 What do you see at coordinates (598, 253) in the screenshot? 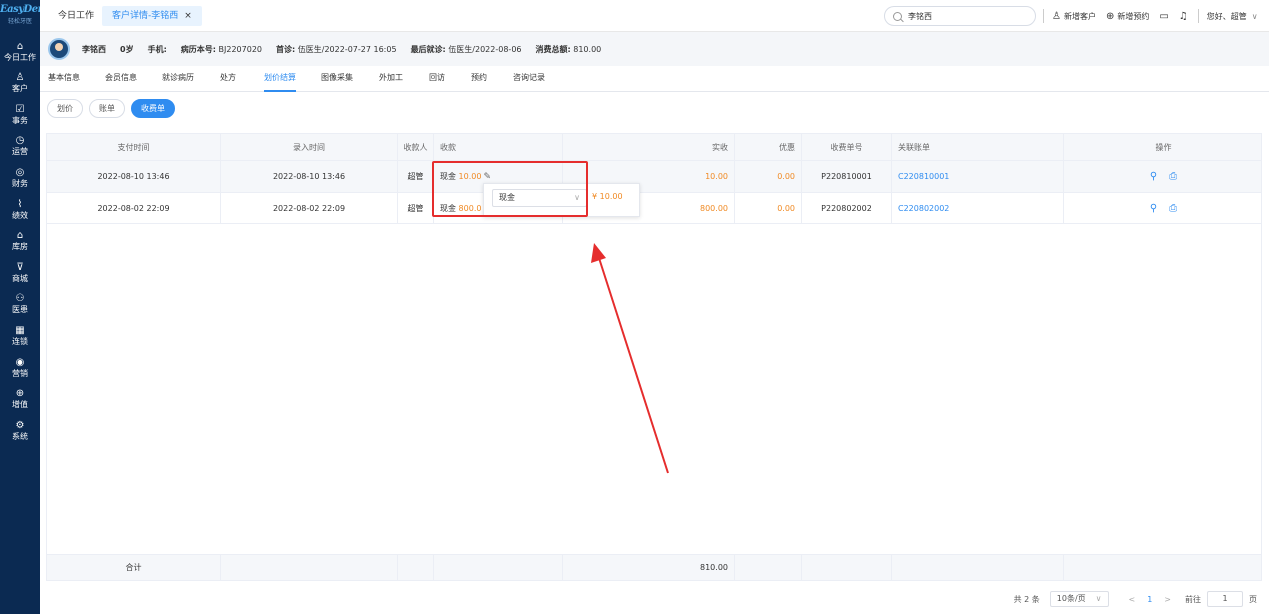
I see `arrow-head` at bounding box center [598, 253].